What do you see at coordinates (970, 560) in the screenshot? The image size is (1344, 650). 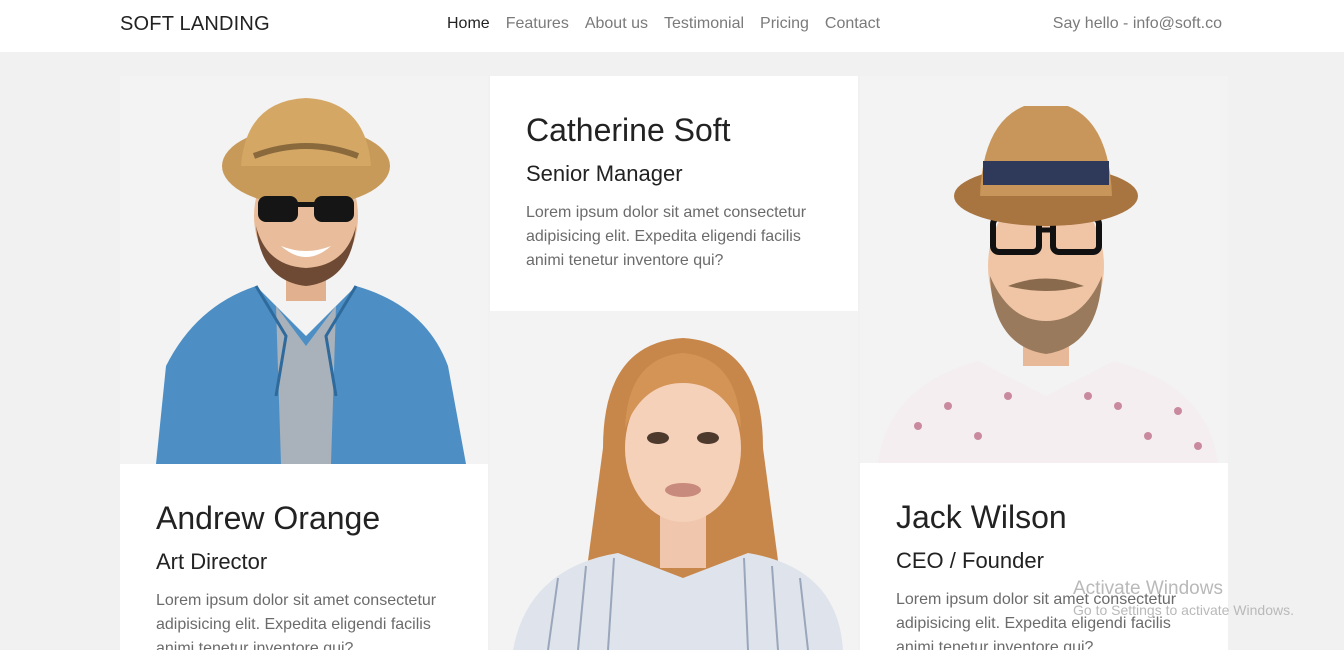 I see `team-member-role: CEO / Founder` at bounding box center [970, 560].